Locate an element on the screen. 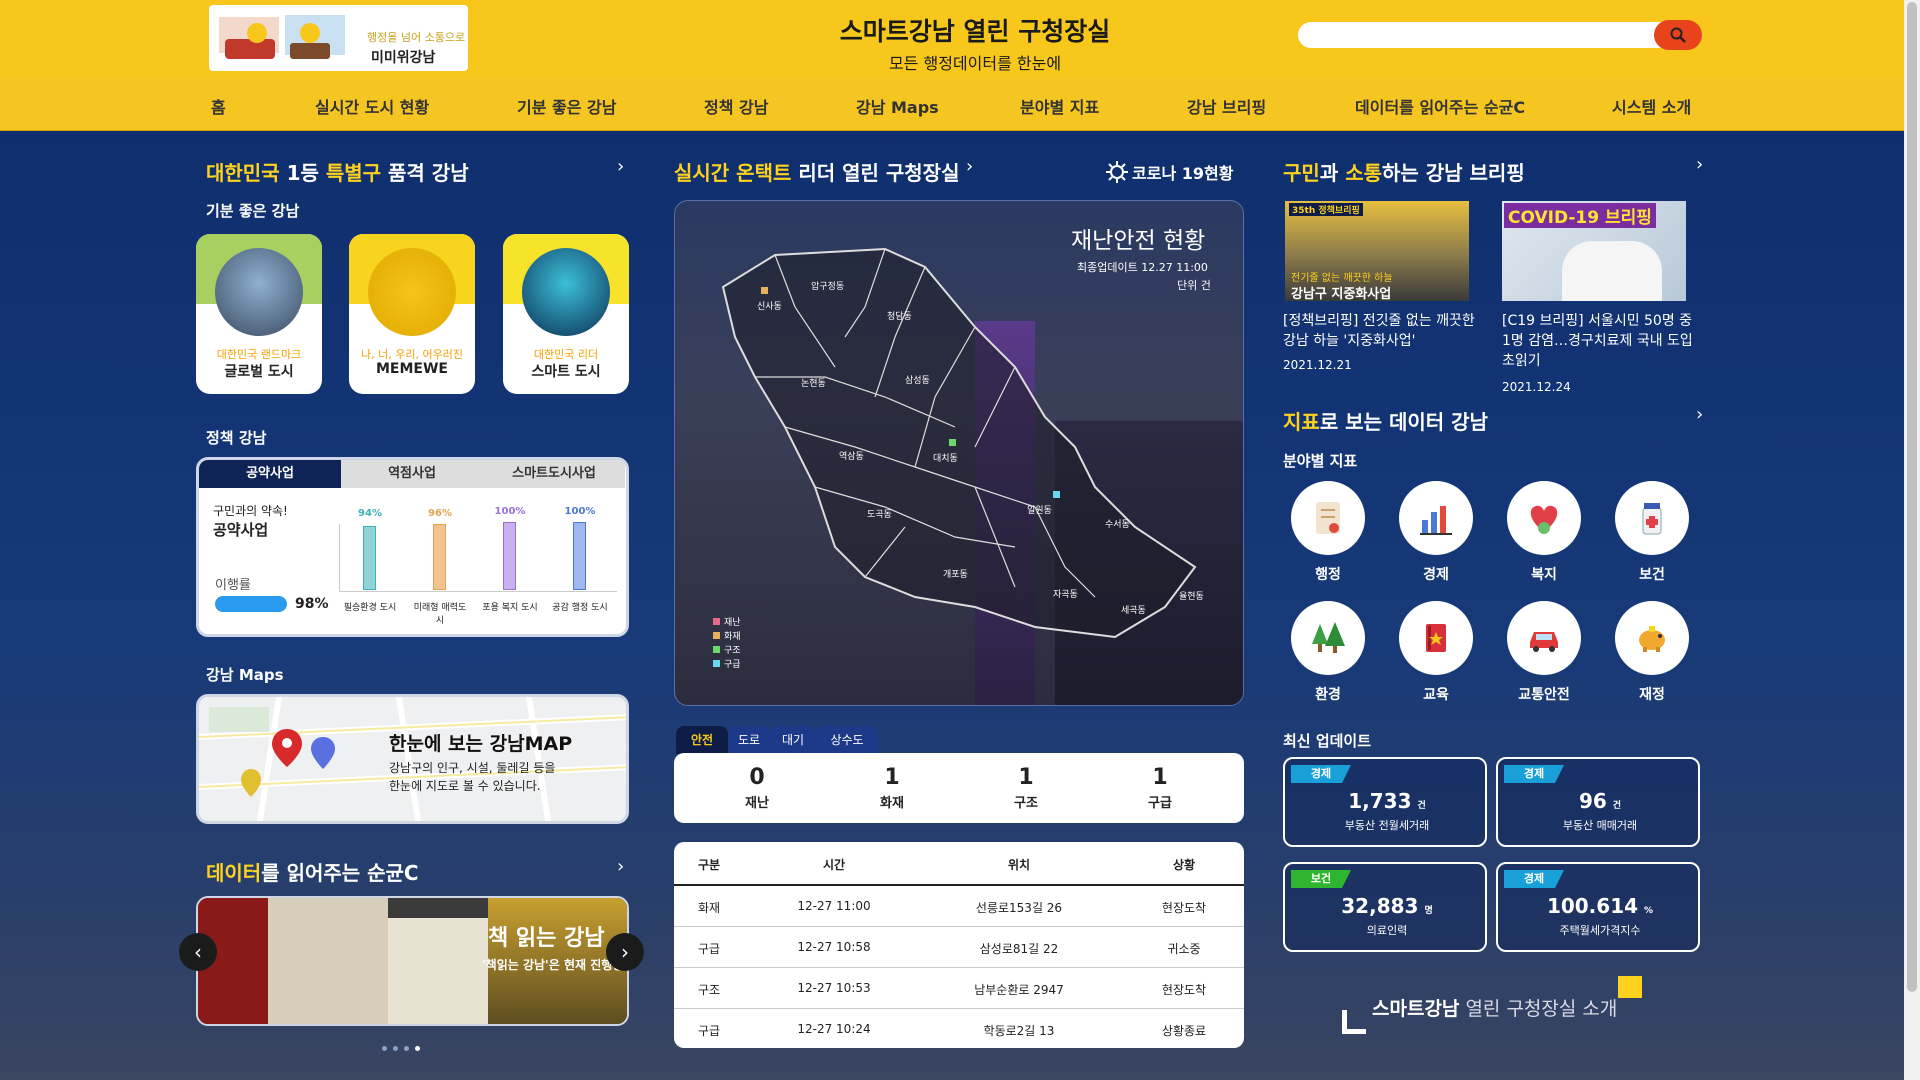  indicator-traffic is located at coordinates (1544, 638).